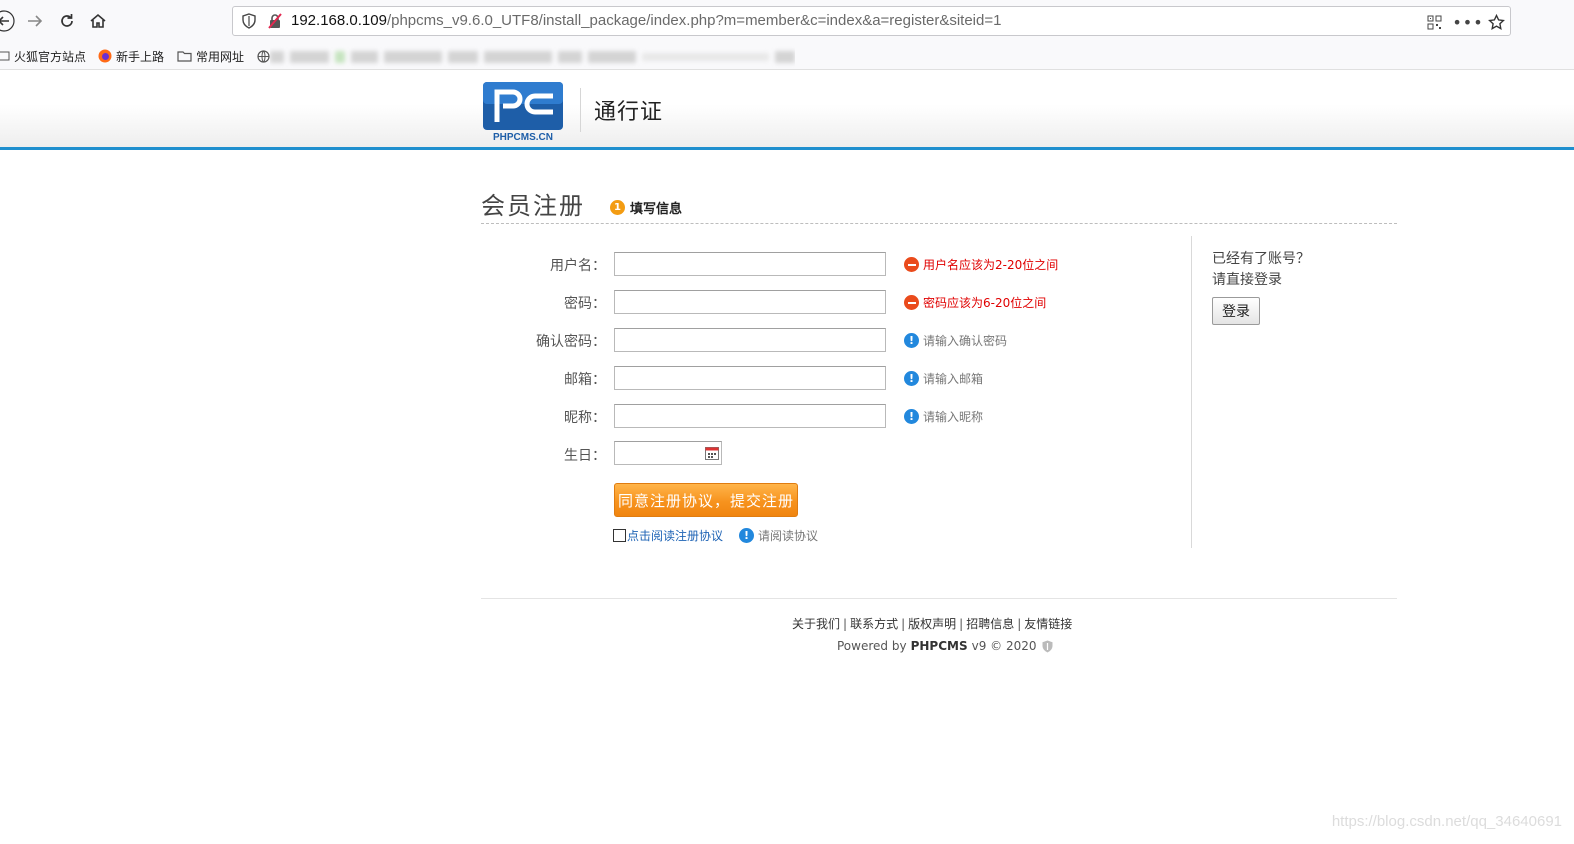 The width and height of the screenshot is (1574, 844). I want to click on agreement-row: 点击阅读注册协议, so click(668, 535).